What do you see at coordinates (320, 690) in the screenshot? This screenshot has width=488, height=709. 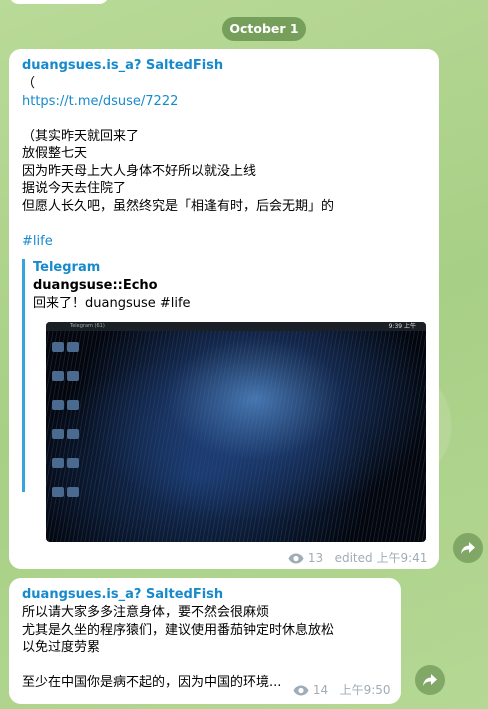 I see `view-count: 14` at bounding box center [320, 690].